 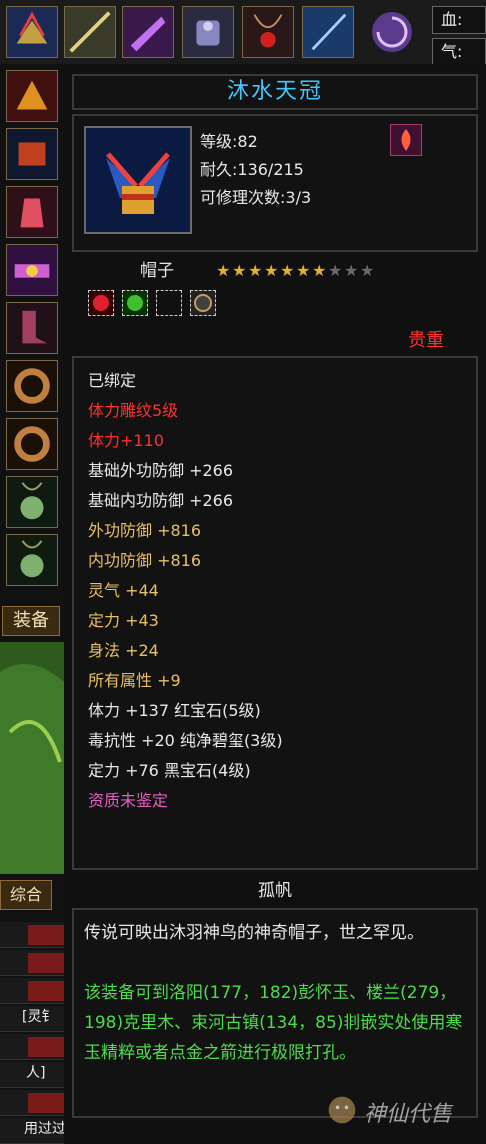 What do you see at coordinates (275, 183) in the screenshot?
I see `item-header-box: 等级:82 耐久:136/215 可修理次数:3/3` at bounding box center [275, 183].